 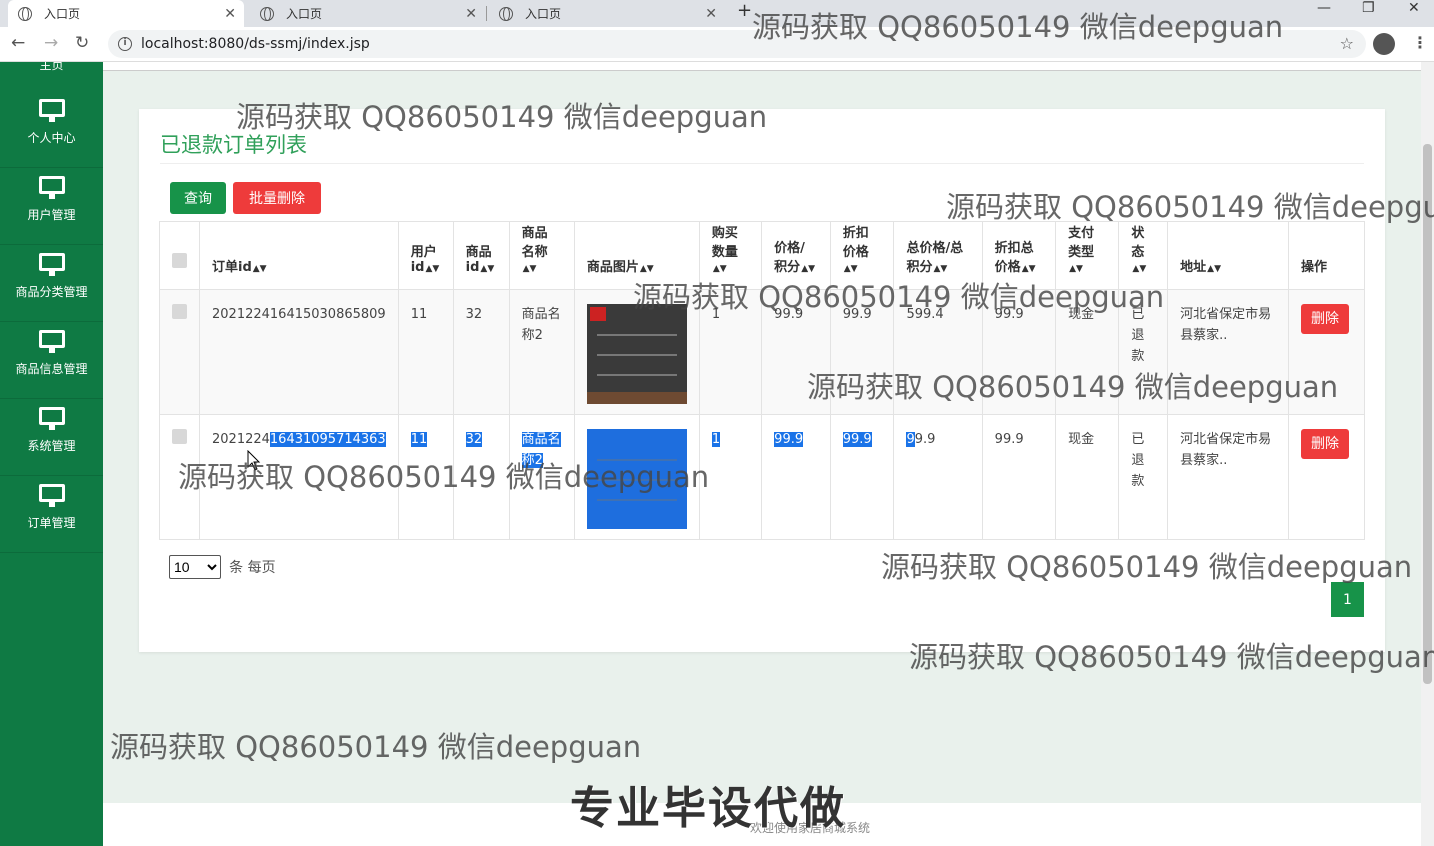 I want to click on goods-image-cell, so click(x=636, y=352).